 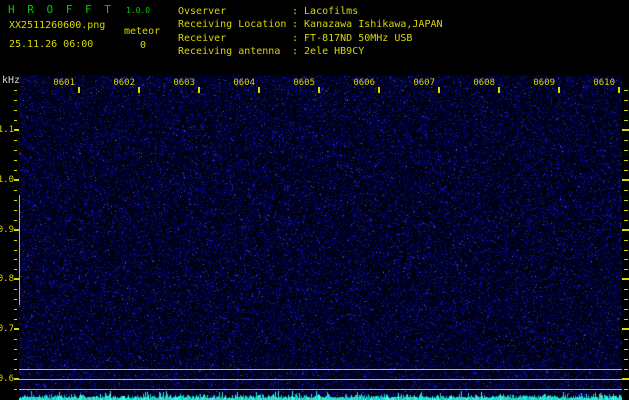 I want to click on info-row-3: Receiving antenna: 2ele HB9CY, so click(x=310, y=51).